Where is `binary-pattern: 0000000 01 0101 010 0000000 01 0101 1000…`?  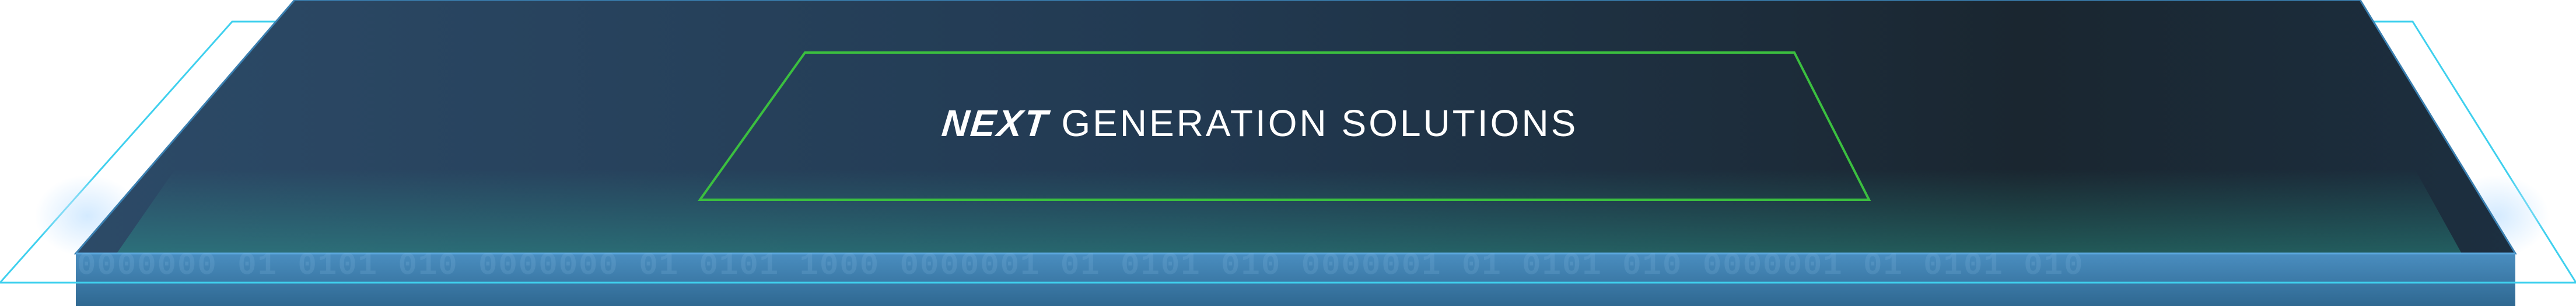
binary-pattern: 0000000 01 0101 010 0000000 01 0101 1000… is located at coordinates (1080, 266).